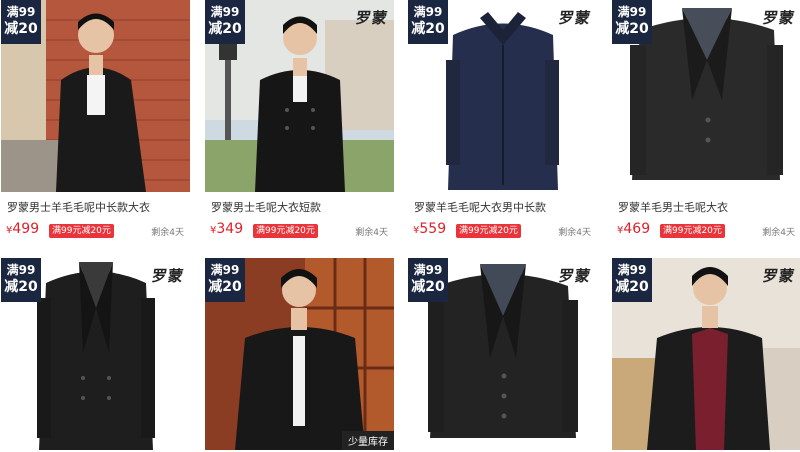  I want to click on product-title: 罗蒙男士羊毛毛呢中长款大衣, so click(78, 207).